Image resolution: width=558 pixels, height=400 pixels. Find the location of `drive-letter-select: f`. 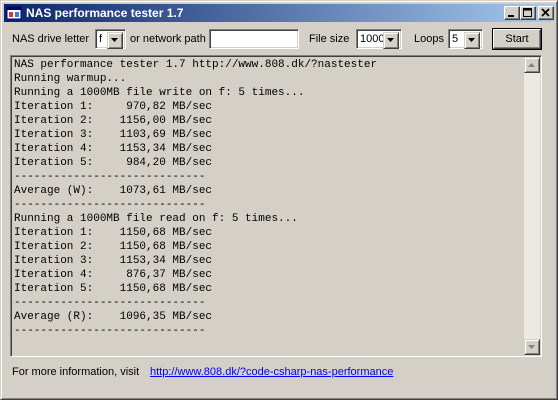

drive-letter-select: f is located at coordinates (110, 39).